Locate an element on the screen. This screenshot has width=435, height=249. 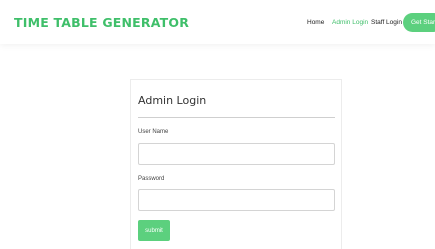
login-card-title: Admin Login is located at coordinates (172, 100).